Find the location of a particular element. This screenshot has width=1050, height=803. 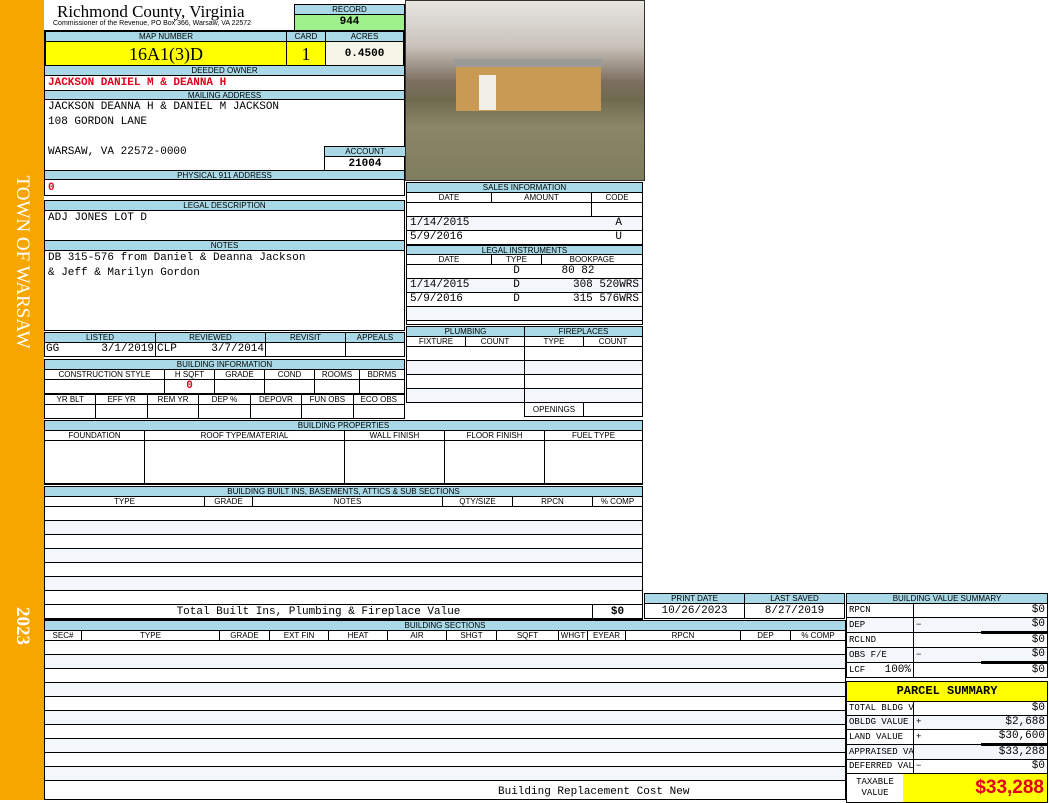

bdrms-header: BDRMS is located at coordinates (382, 374).